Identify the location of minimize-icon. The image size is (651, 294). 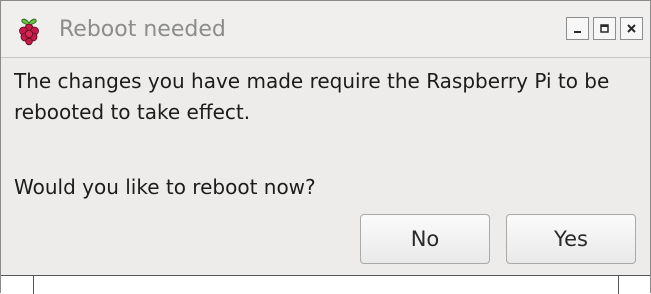
(577, 32).